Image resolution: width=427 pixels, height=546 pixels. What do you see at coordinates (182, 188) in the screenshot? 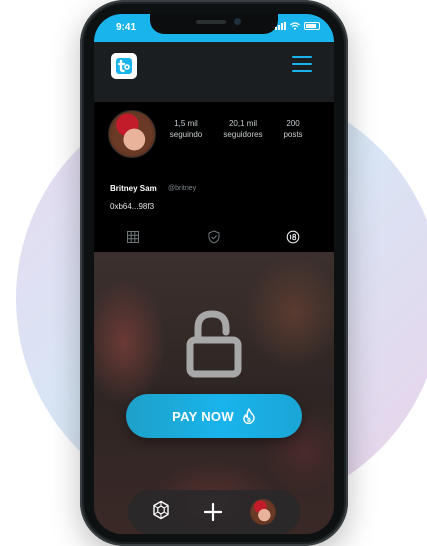
I see `profile-handle: @britney` at bounding box center [182, 188].